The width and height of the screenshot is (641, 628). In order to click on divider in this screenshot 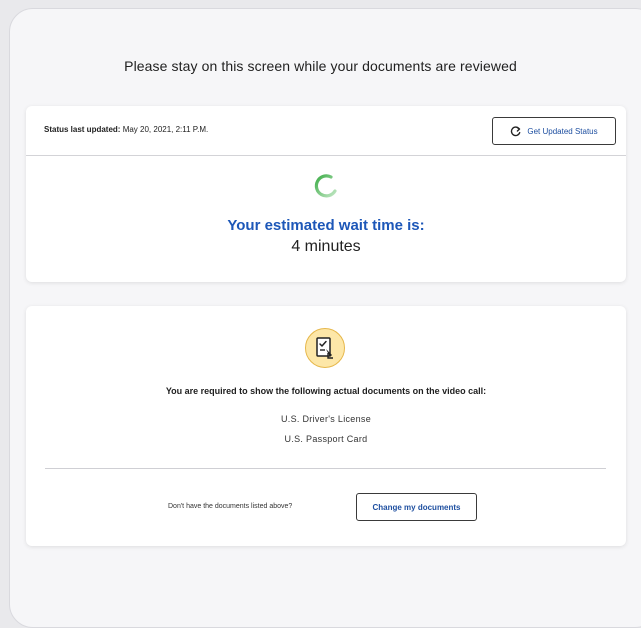, I will do `click(325, 468)`.